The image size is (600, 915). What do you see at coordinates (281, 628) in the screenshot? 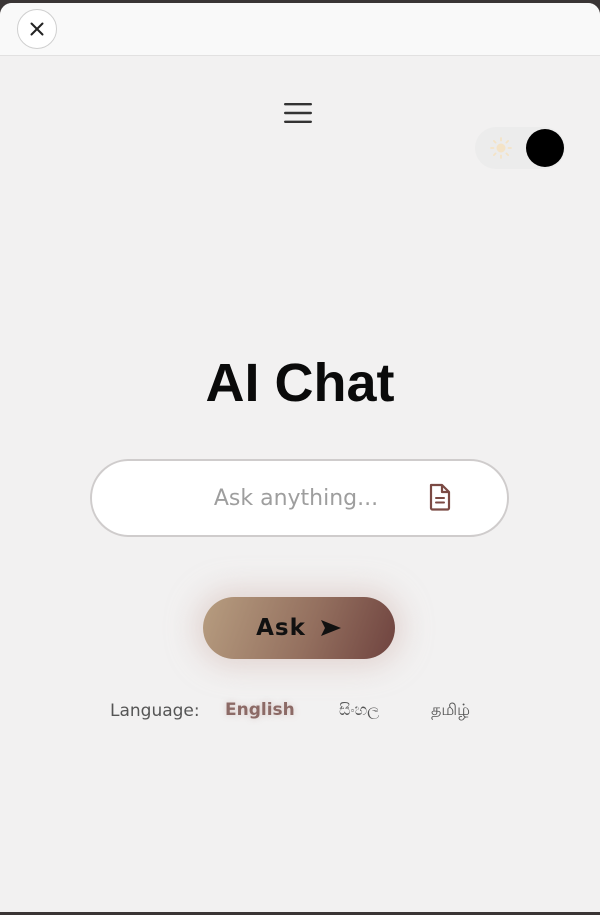
I see `ask-button-label: Ask` at bounding box center [281, 628].